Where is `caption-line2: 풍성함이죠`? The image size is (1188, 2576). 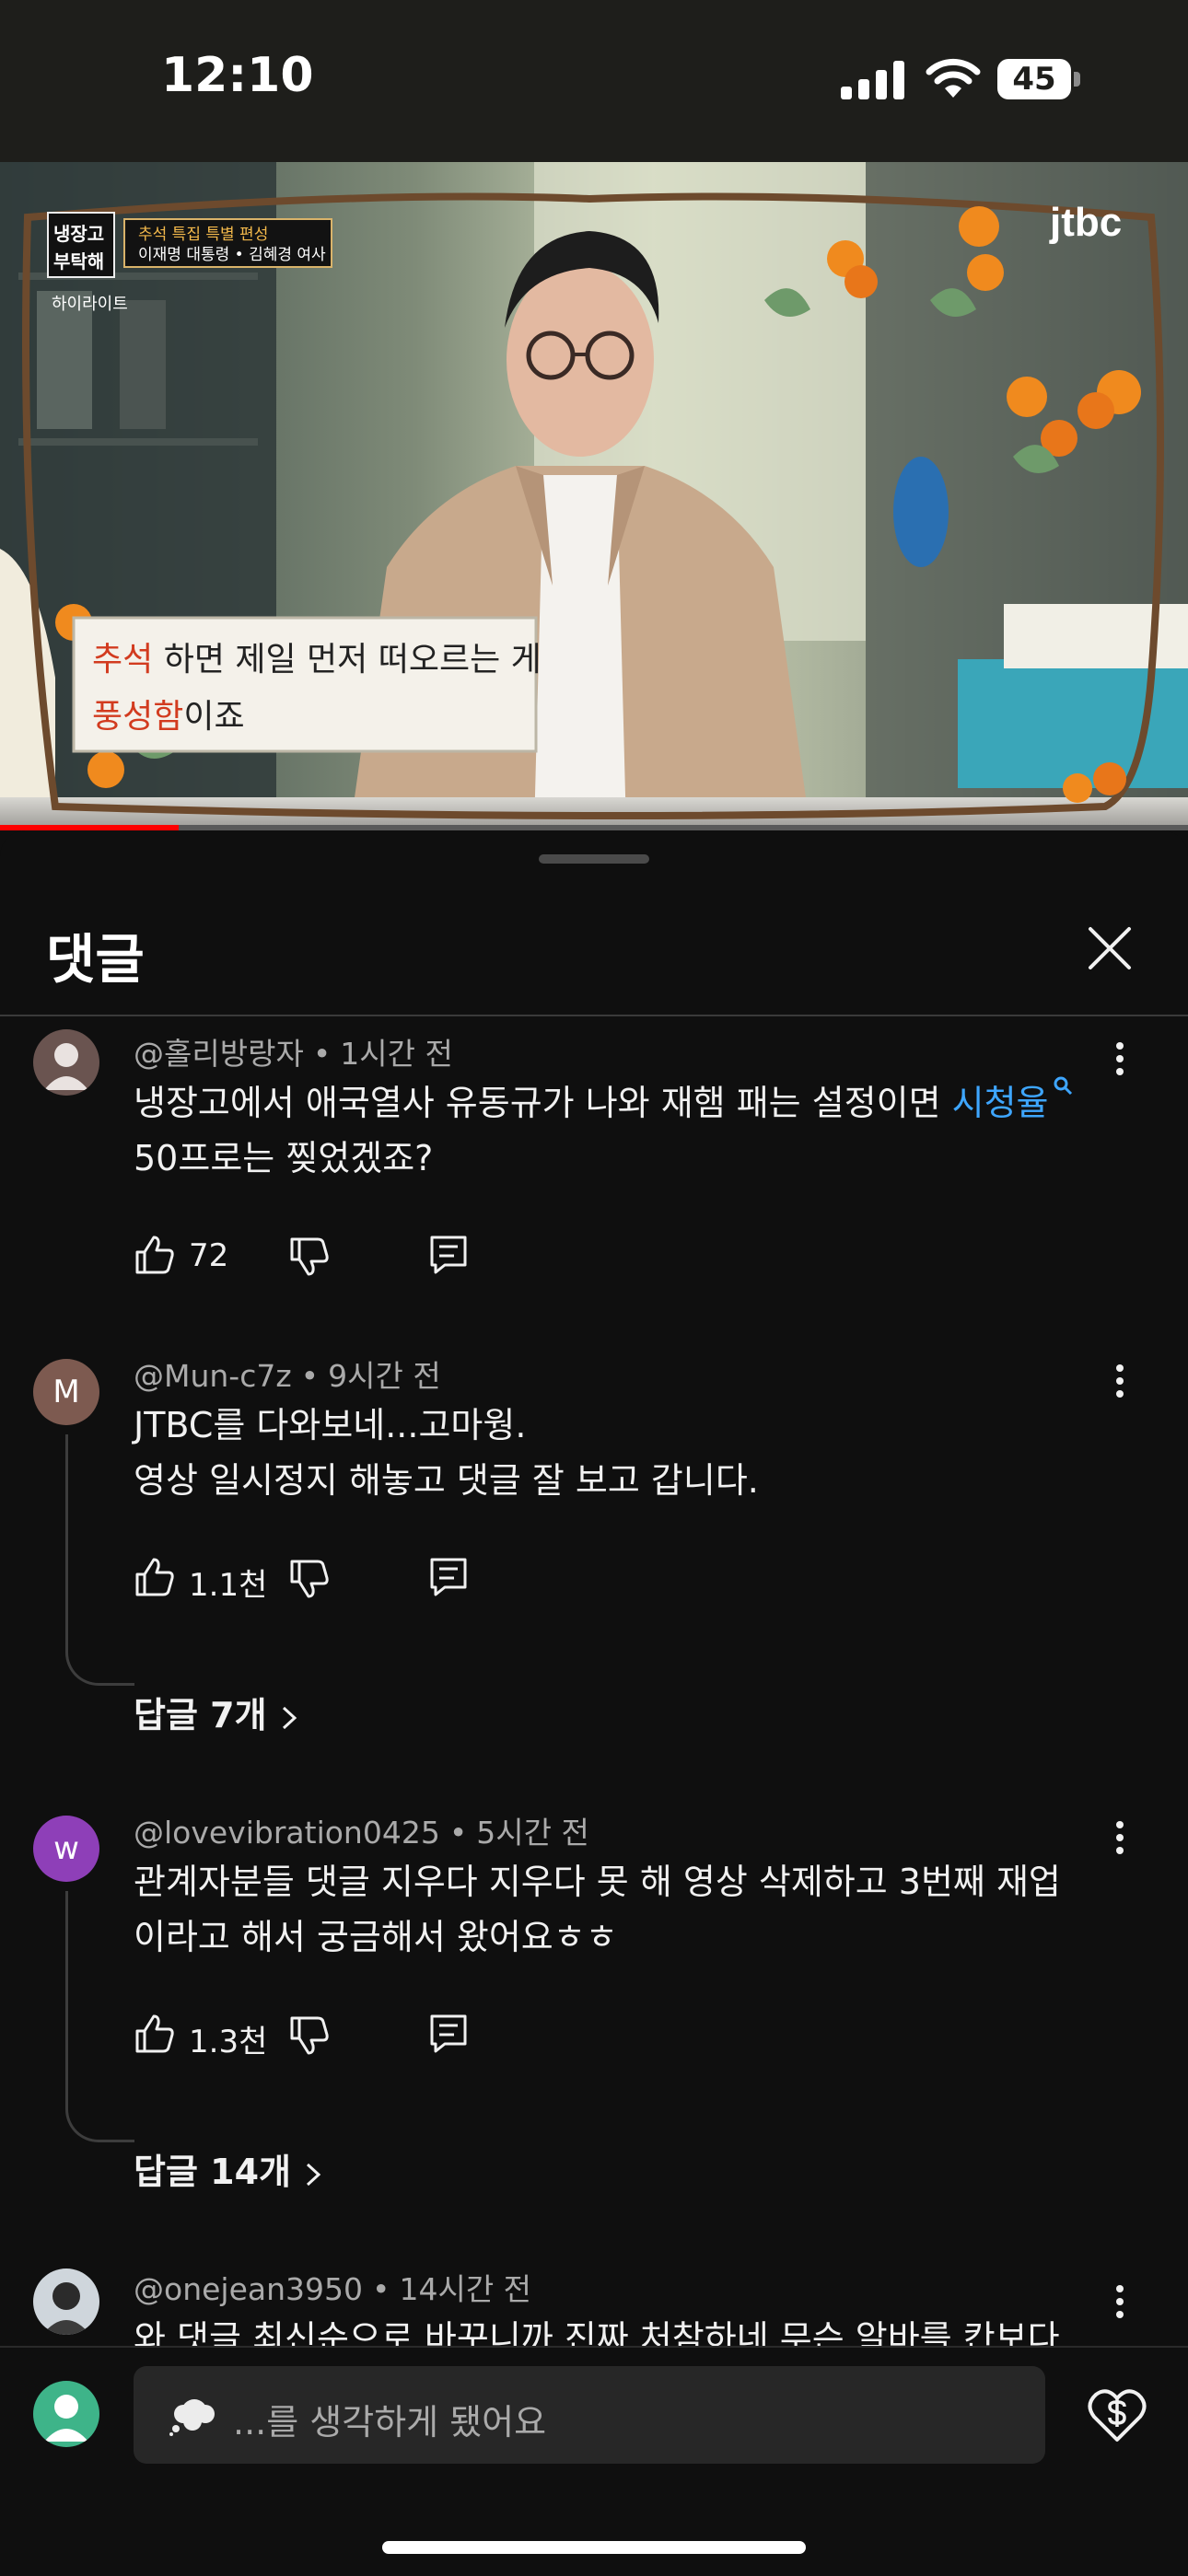
caption-line2: 풍성함이죠 is located at coordinates (168, 717).